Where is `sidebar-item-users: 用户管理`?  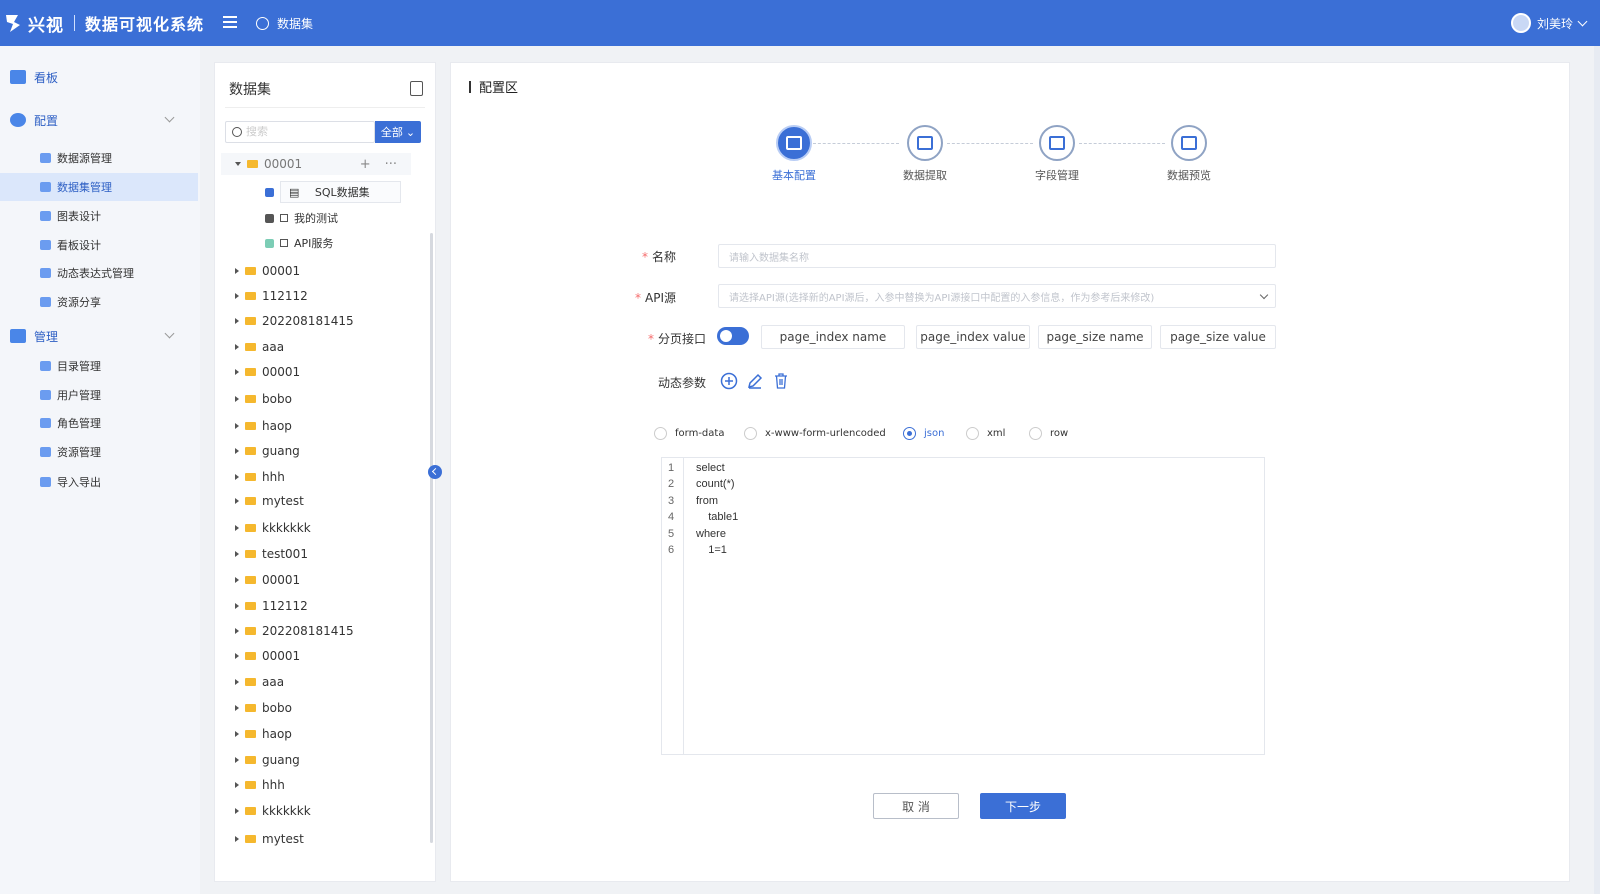
sidebar-item-users: 用户管理 is located at coordinates (99, 395).